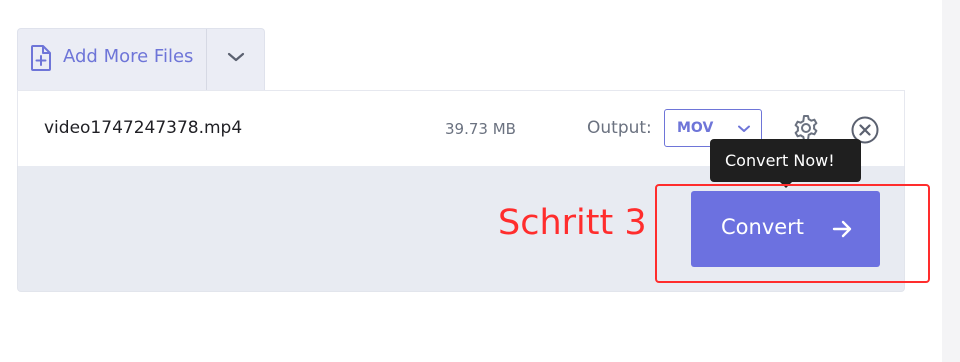  I want to click on add-files-dropdown-button, so click(236, 59).